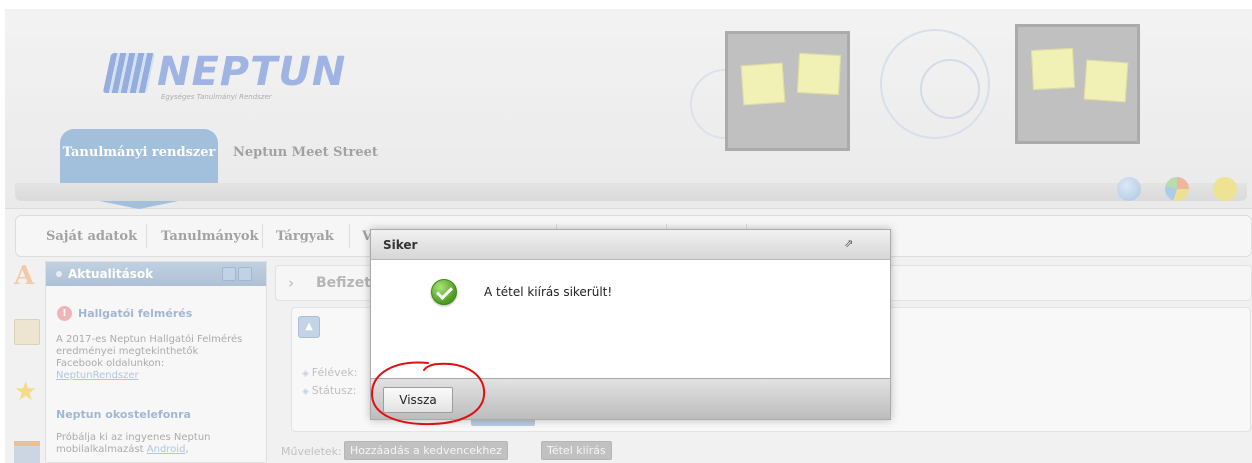 The height and width of the screenshot is (463, 1252). Describe the element at coordinates (850, 244) in the screenshot. I see `popout-icon: ⇗` at that location.